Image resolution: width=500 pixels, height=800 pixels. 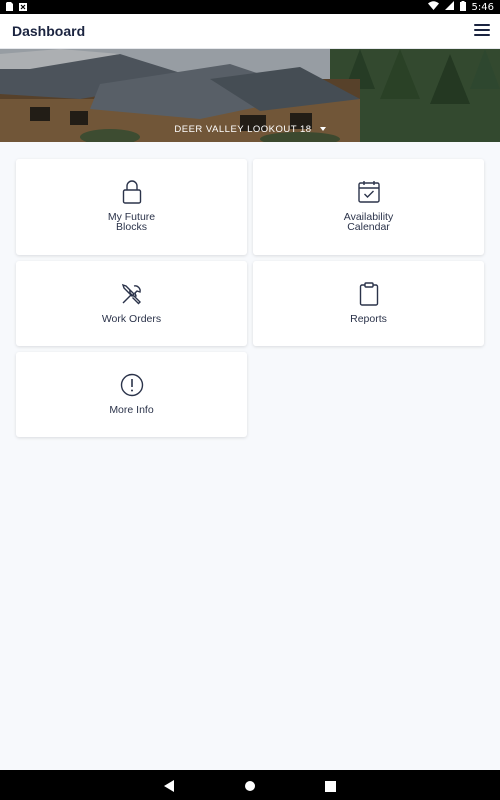 I want to click on system-navigation-bar, so click(x=250, y=785).